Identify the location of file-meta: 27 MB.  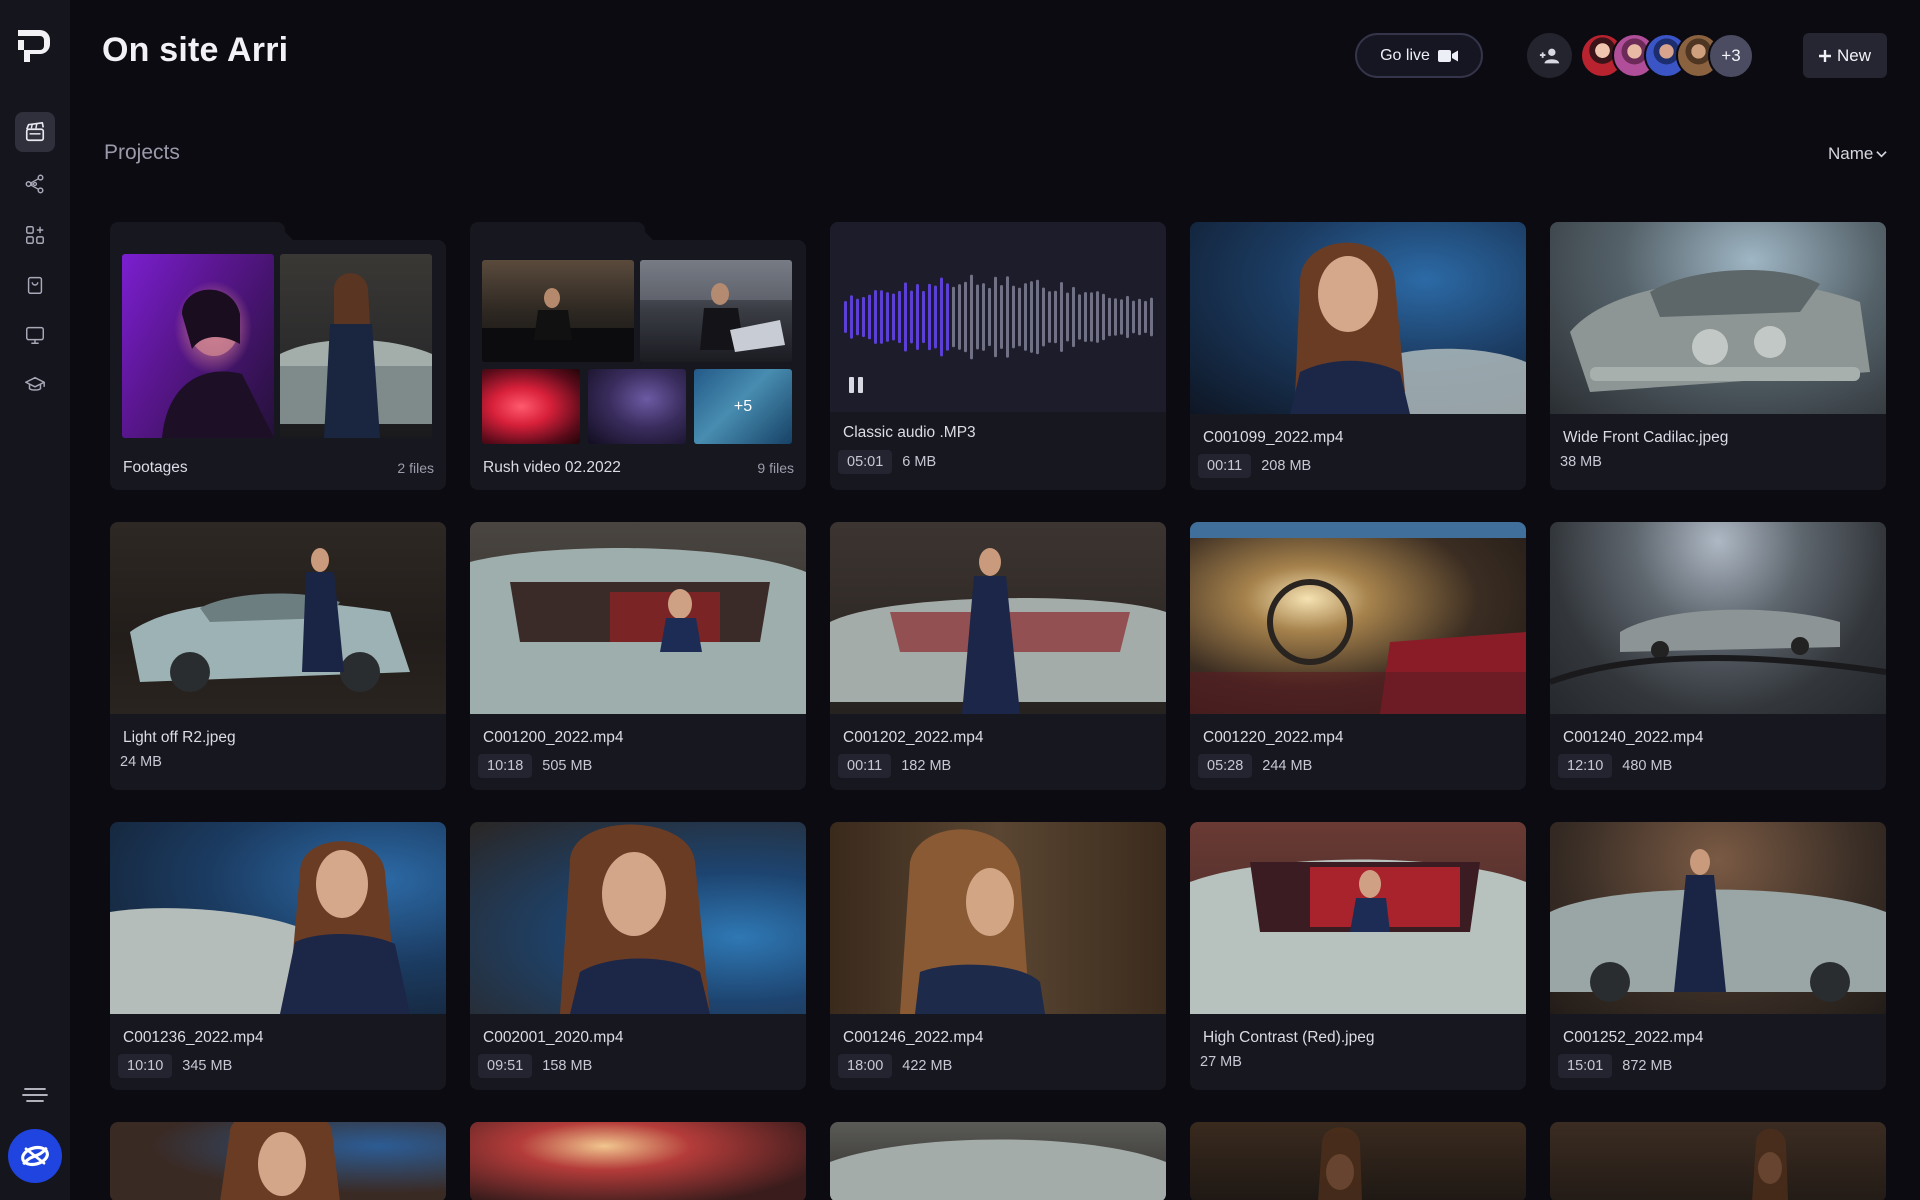
(1220, 1062).